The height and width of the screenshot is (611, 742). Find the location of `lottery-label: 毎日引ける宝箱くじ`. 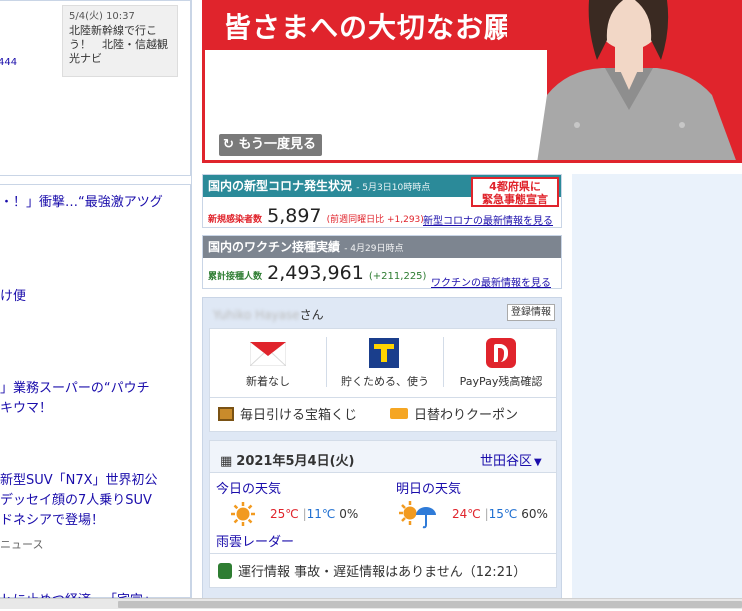

lottery-label: 毎日引ける宝箱くじ is located at coordinates (299, 415).